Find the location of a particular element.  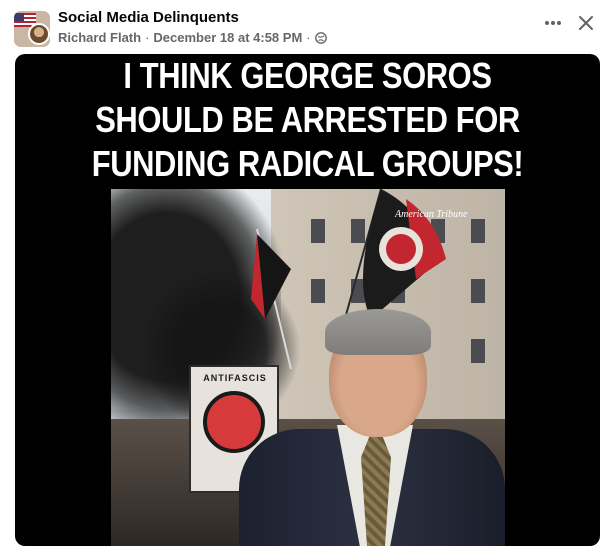

more-horizontal-icon is located at coordinates (553, 23).